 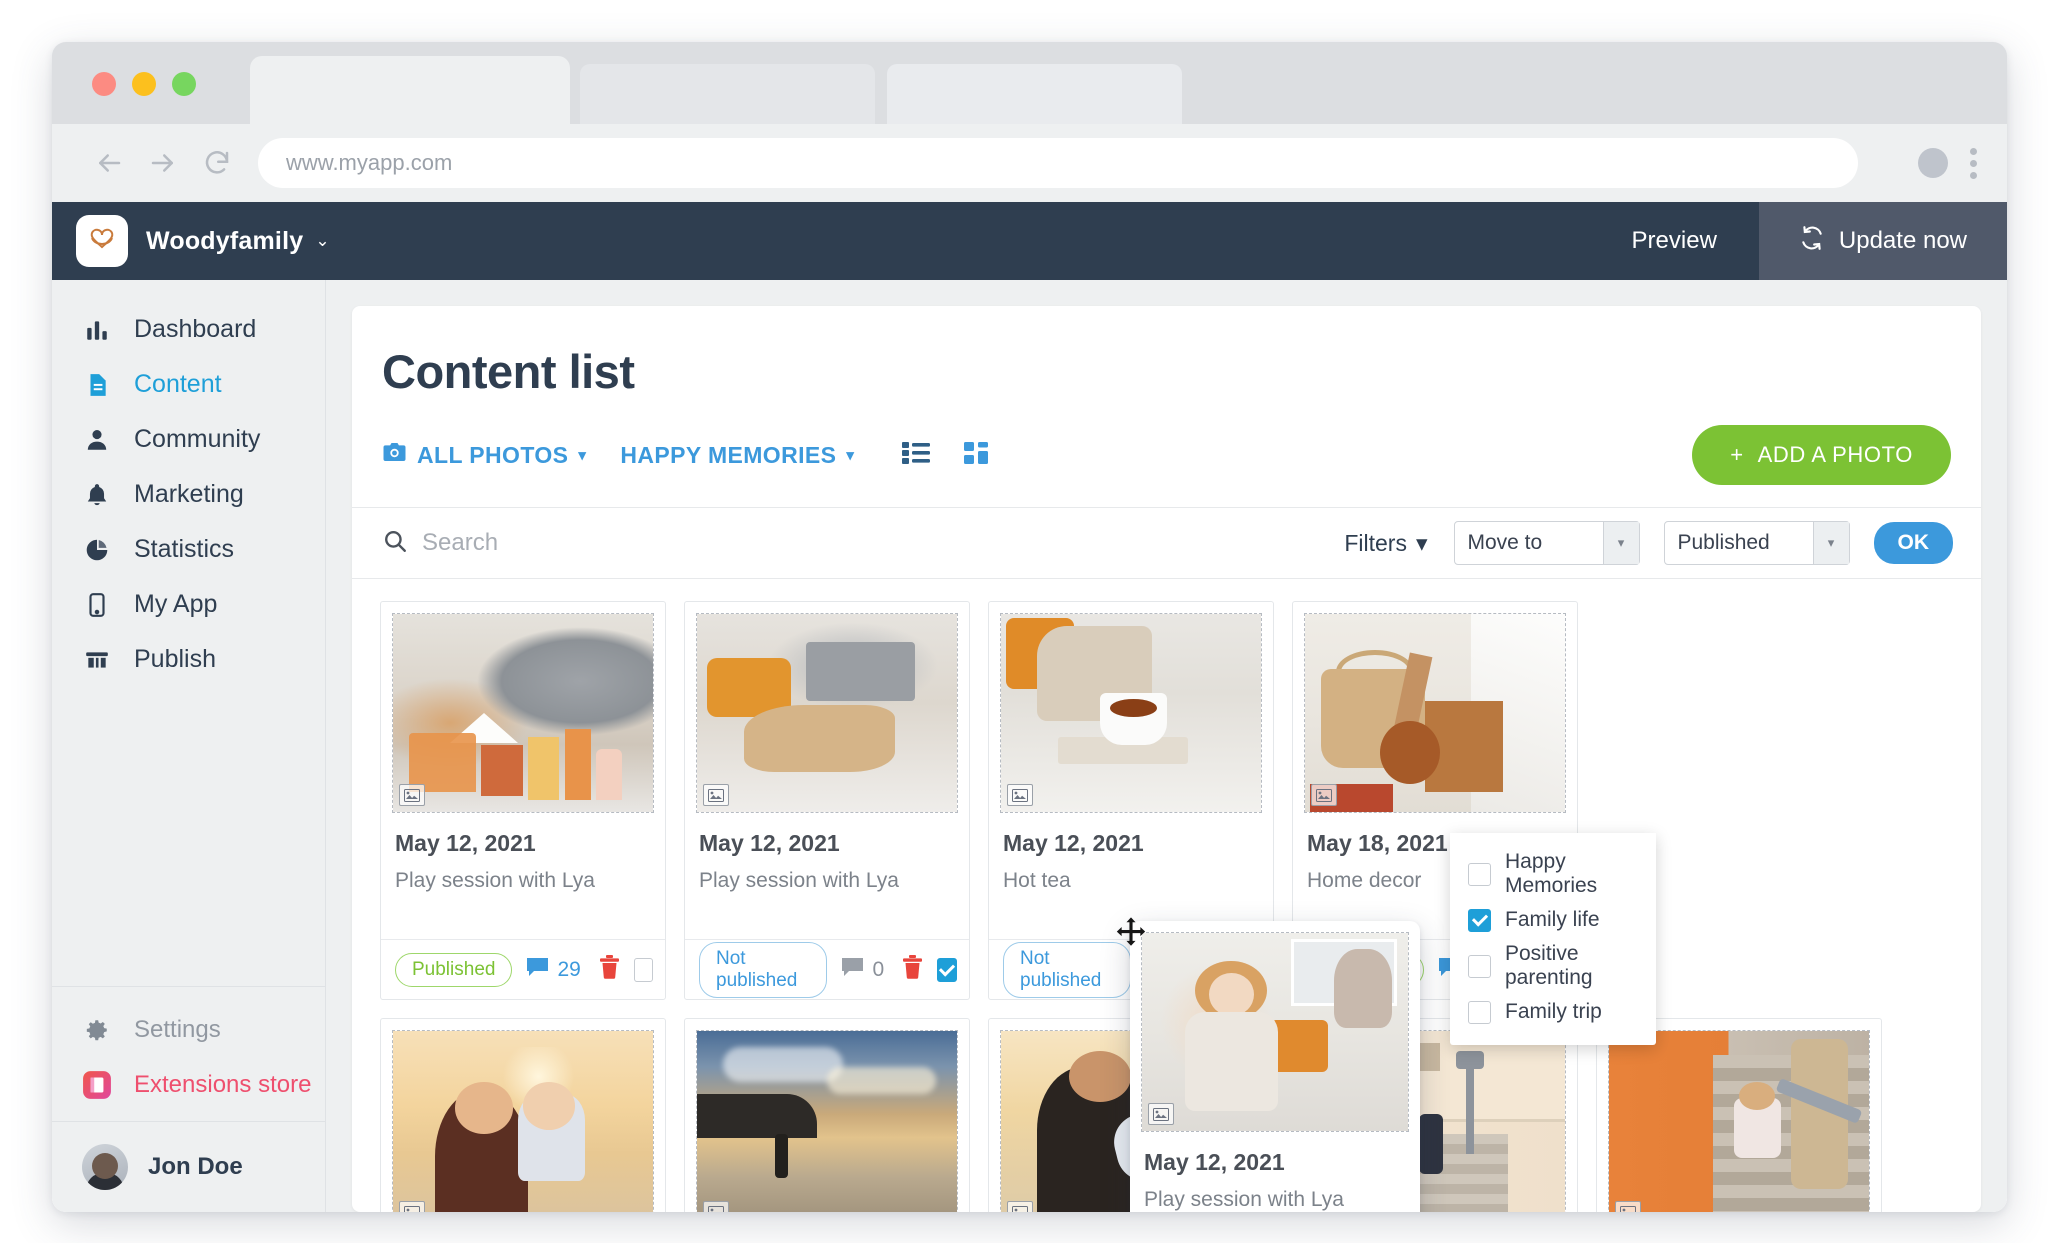 I want to click on filters-dropdown: Filters ▾, so click(x=1385, y=543).